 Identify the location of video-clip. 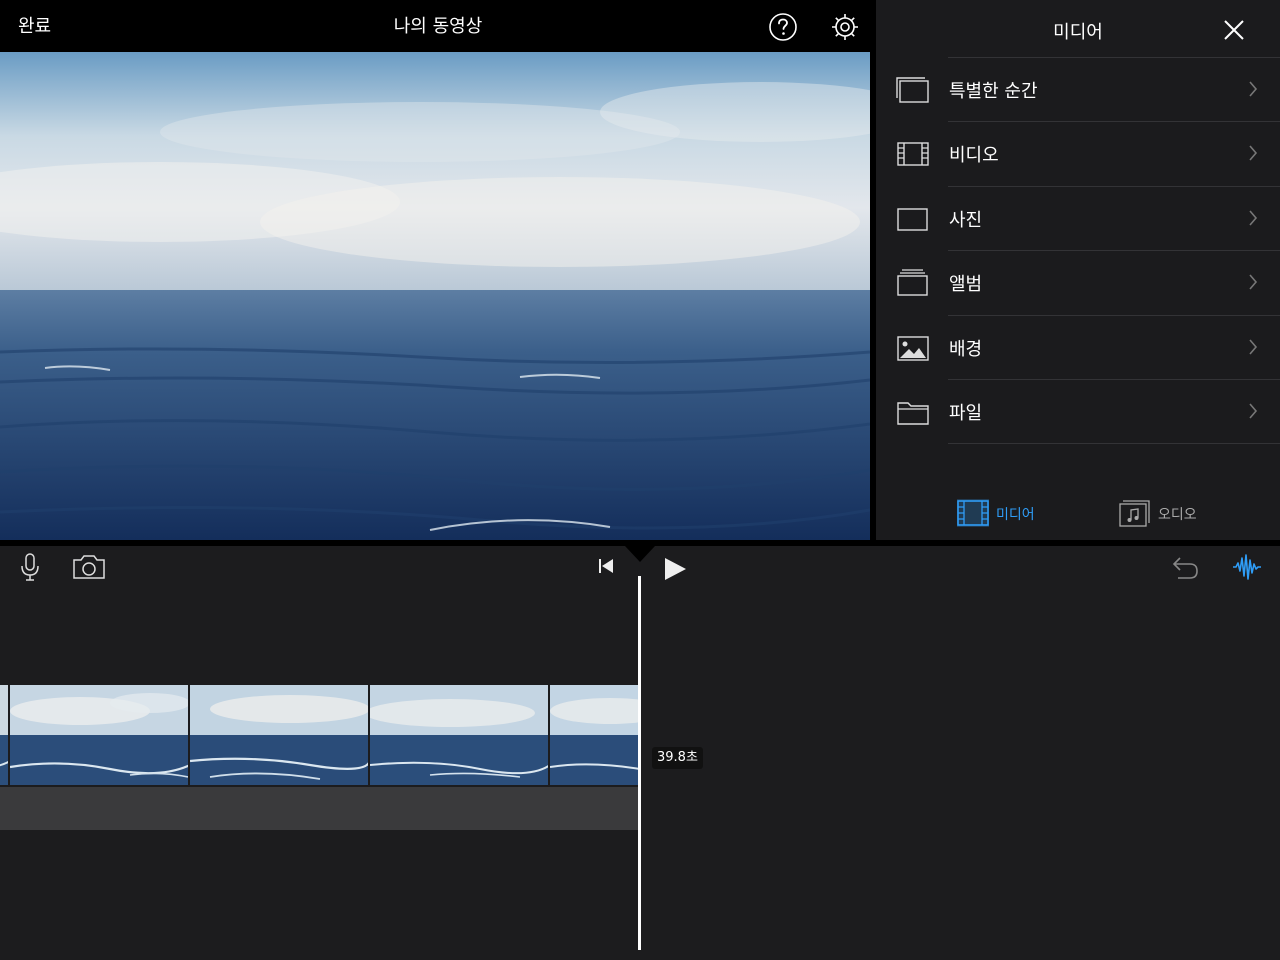
(320, 735).